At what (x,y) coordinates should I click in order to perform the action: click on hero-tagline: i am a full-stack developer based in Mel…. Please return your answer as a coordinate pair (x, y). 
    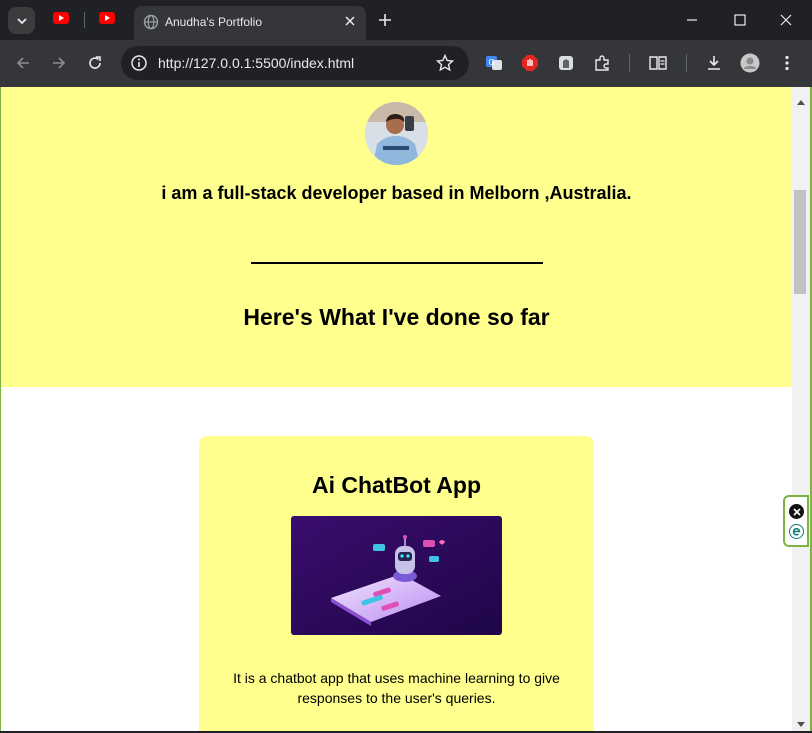
    Looking at the image, I should click on (396, 193).